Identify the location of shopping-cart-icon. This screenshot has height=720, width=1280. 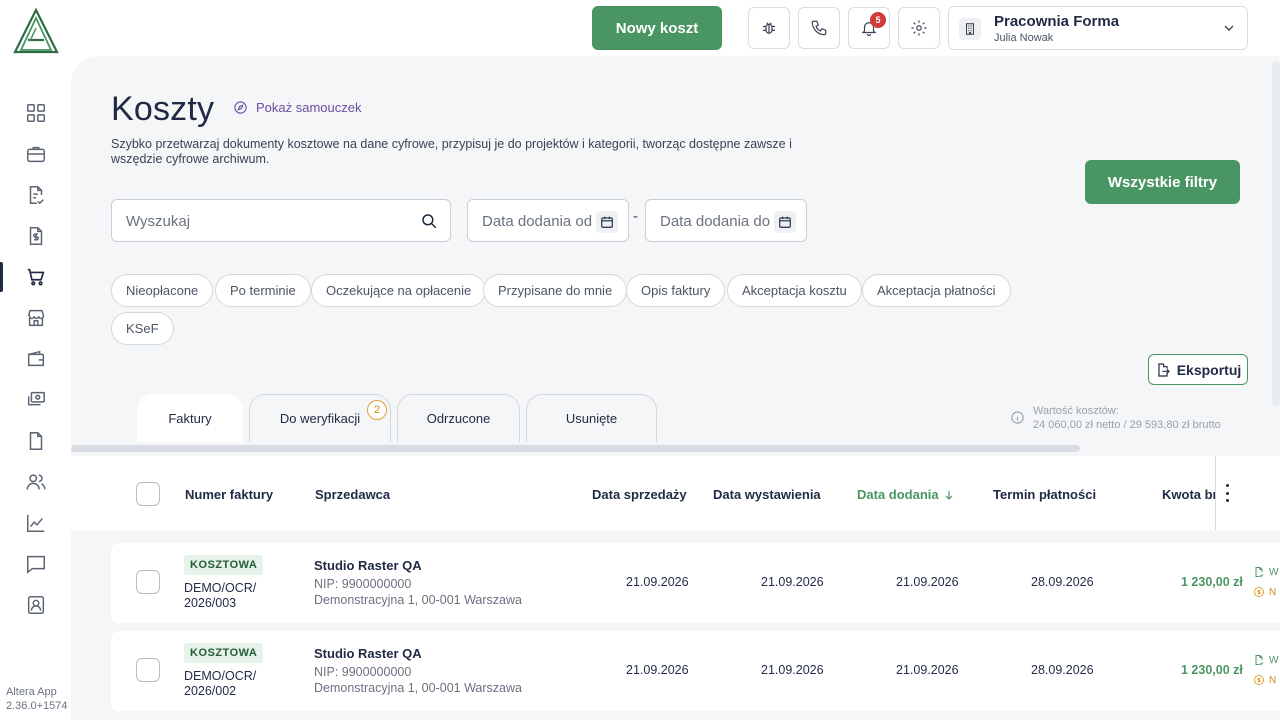
(36, 277).